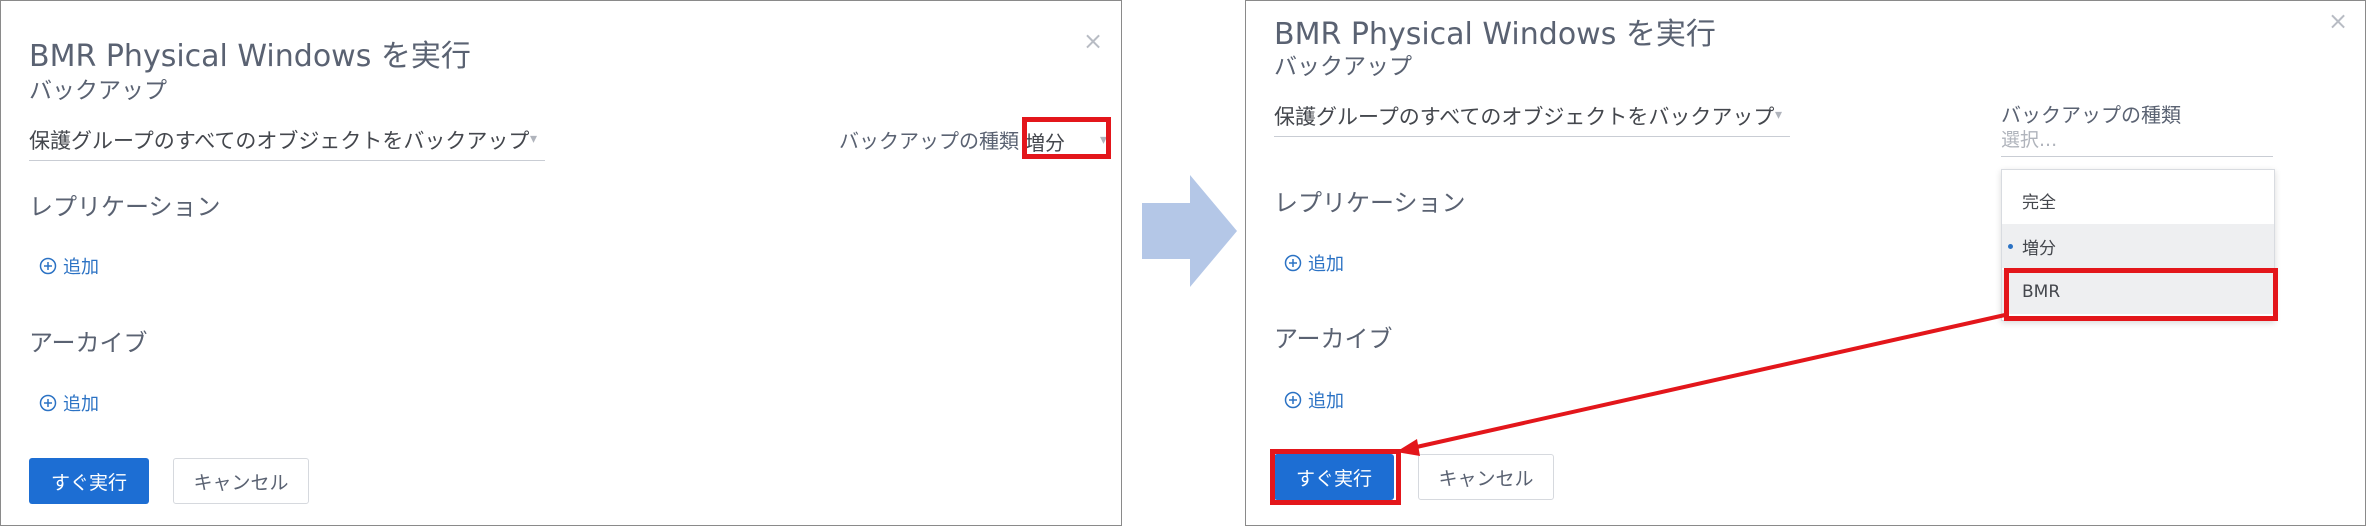  Describe the element at coordinates (1335, 477) in the screenshot. I see `highlight-box-run-now` at that location.